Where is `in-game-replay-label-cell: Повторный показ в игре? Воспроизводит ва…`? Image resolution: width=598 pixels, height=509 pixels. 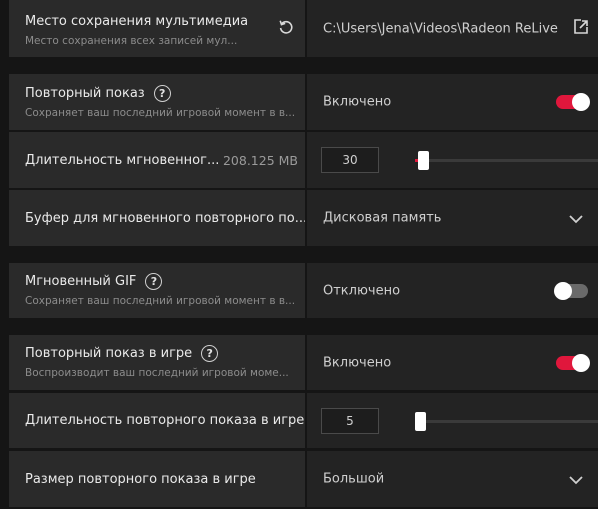
in-game-replay-label-cell: Повторный показ в игре? Воспроизводит ва… is located at coordinates (157, 362).